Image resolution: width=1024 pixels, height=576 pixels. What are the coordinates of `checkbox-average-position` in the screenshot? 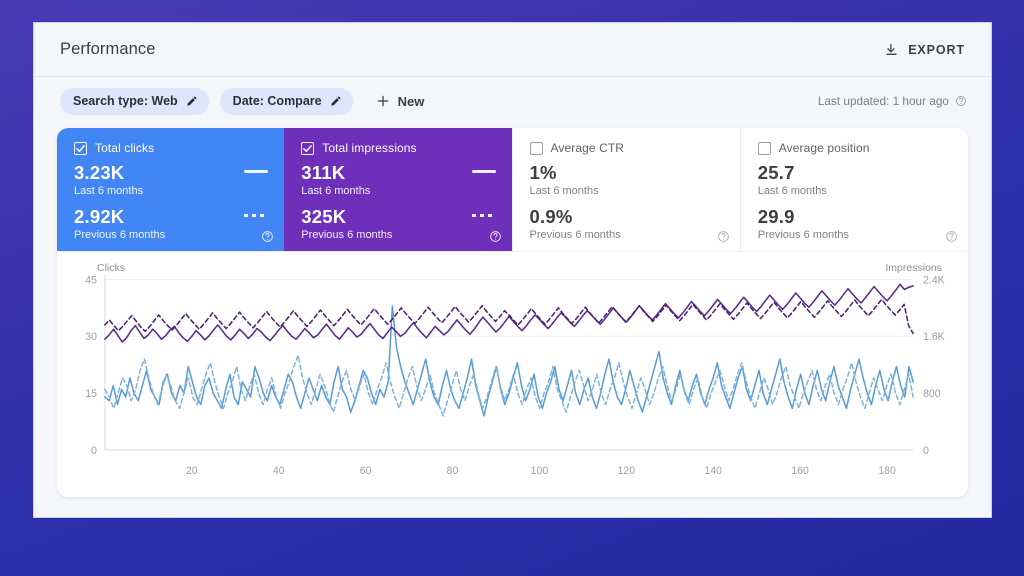 It's located at (764, 148).